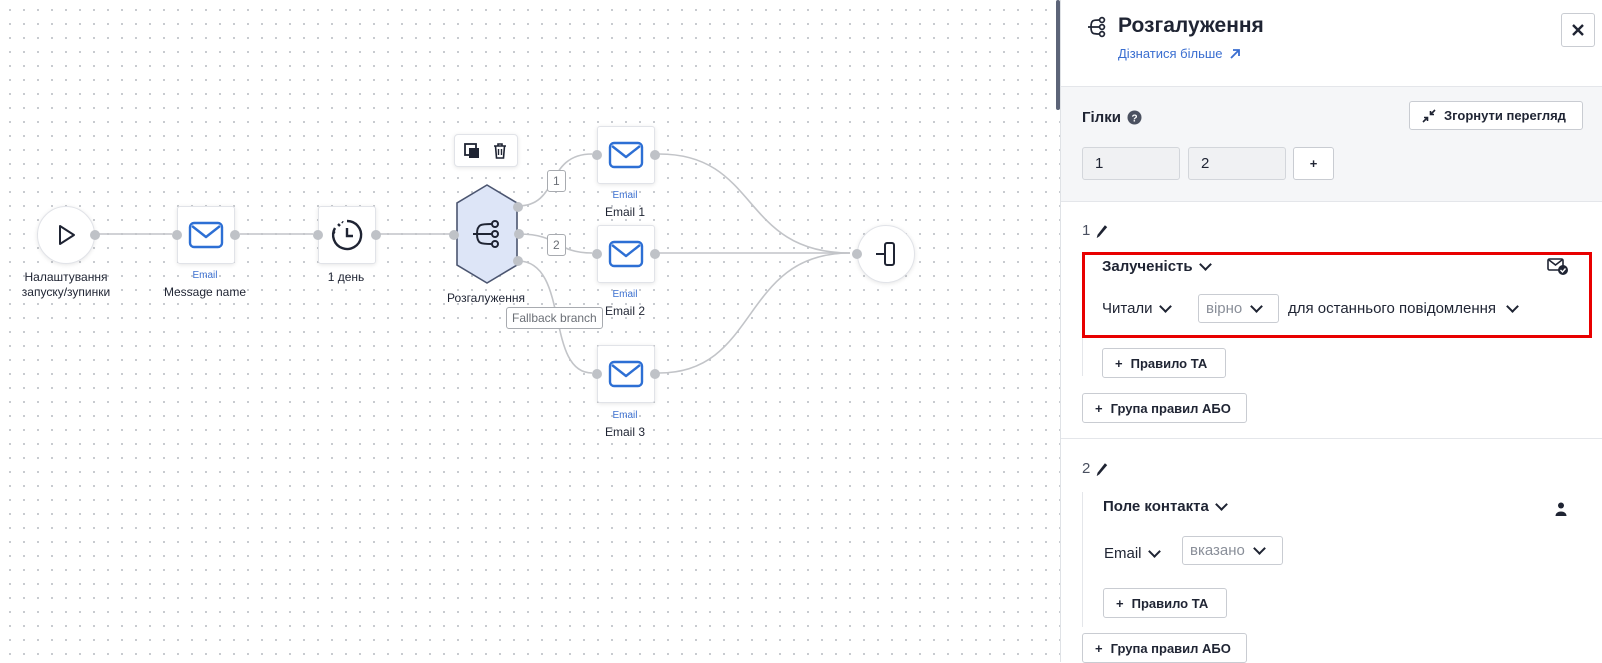 Image resolution: width=1602 pixels, height=663 pixels. I want to click on arrow-up-right-icon, so click(1234, 53).